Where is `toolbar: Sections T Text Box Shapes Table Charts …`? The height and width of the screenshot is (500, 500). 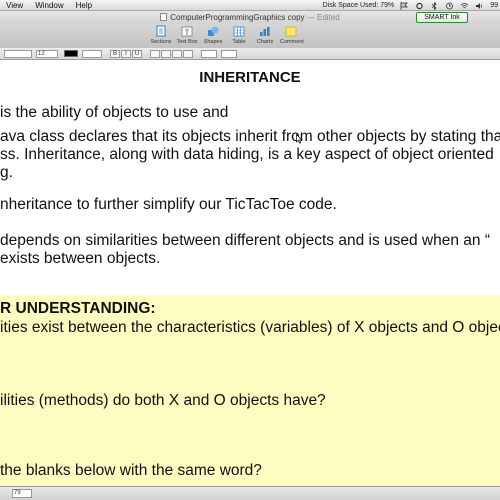
toolbar: Sections T Text Box Shapes Table Charts … is located at coordinates (250, 36).